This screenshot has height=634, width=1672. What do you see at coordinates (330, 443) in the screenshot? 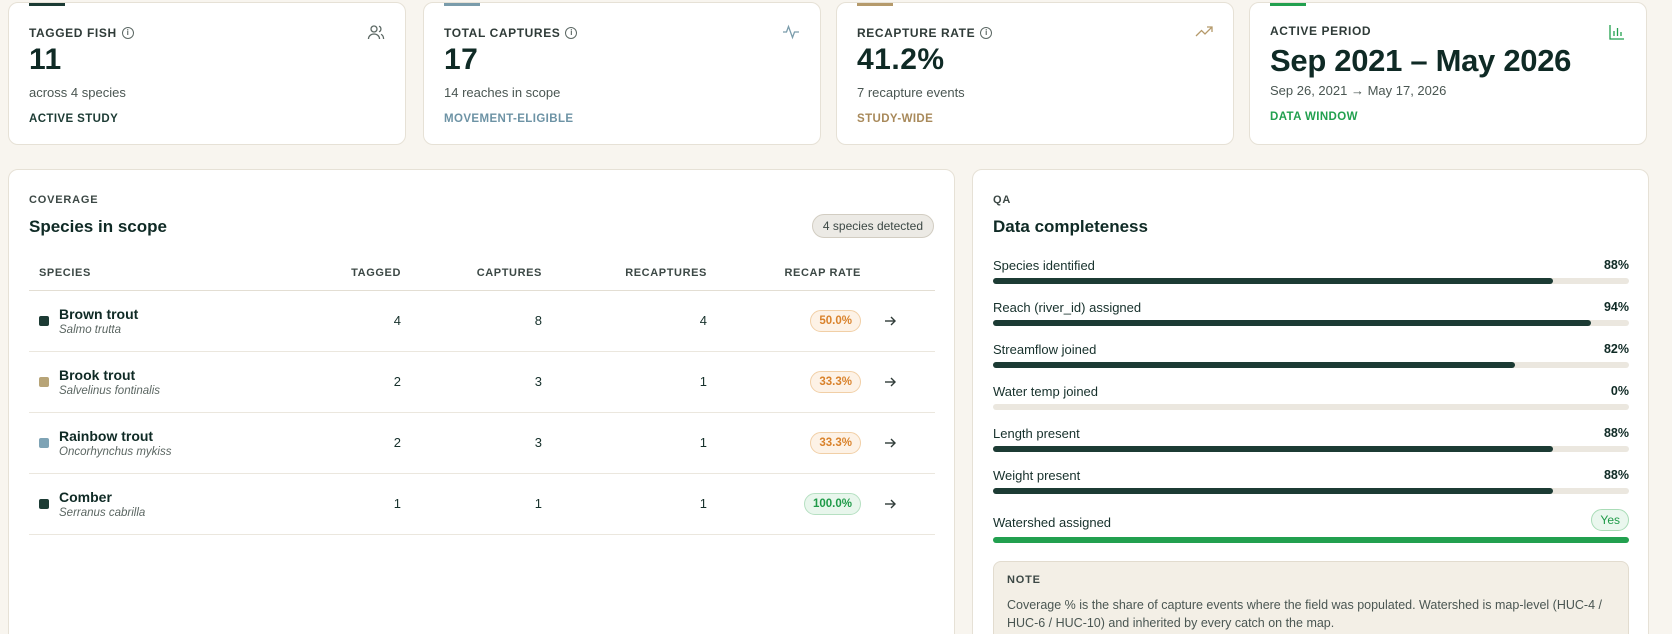
I see `tagged-count: 2` at bounding box center [330, 443].